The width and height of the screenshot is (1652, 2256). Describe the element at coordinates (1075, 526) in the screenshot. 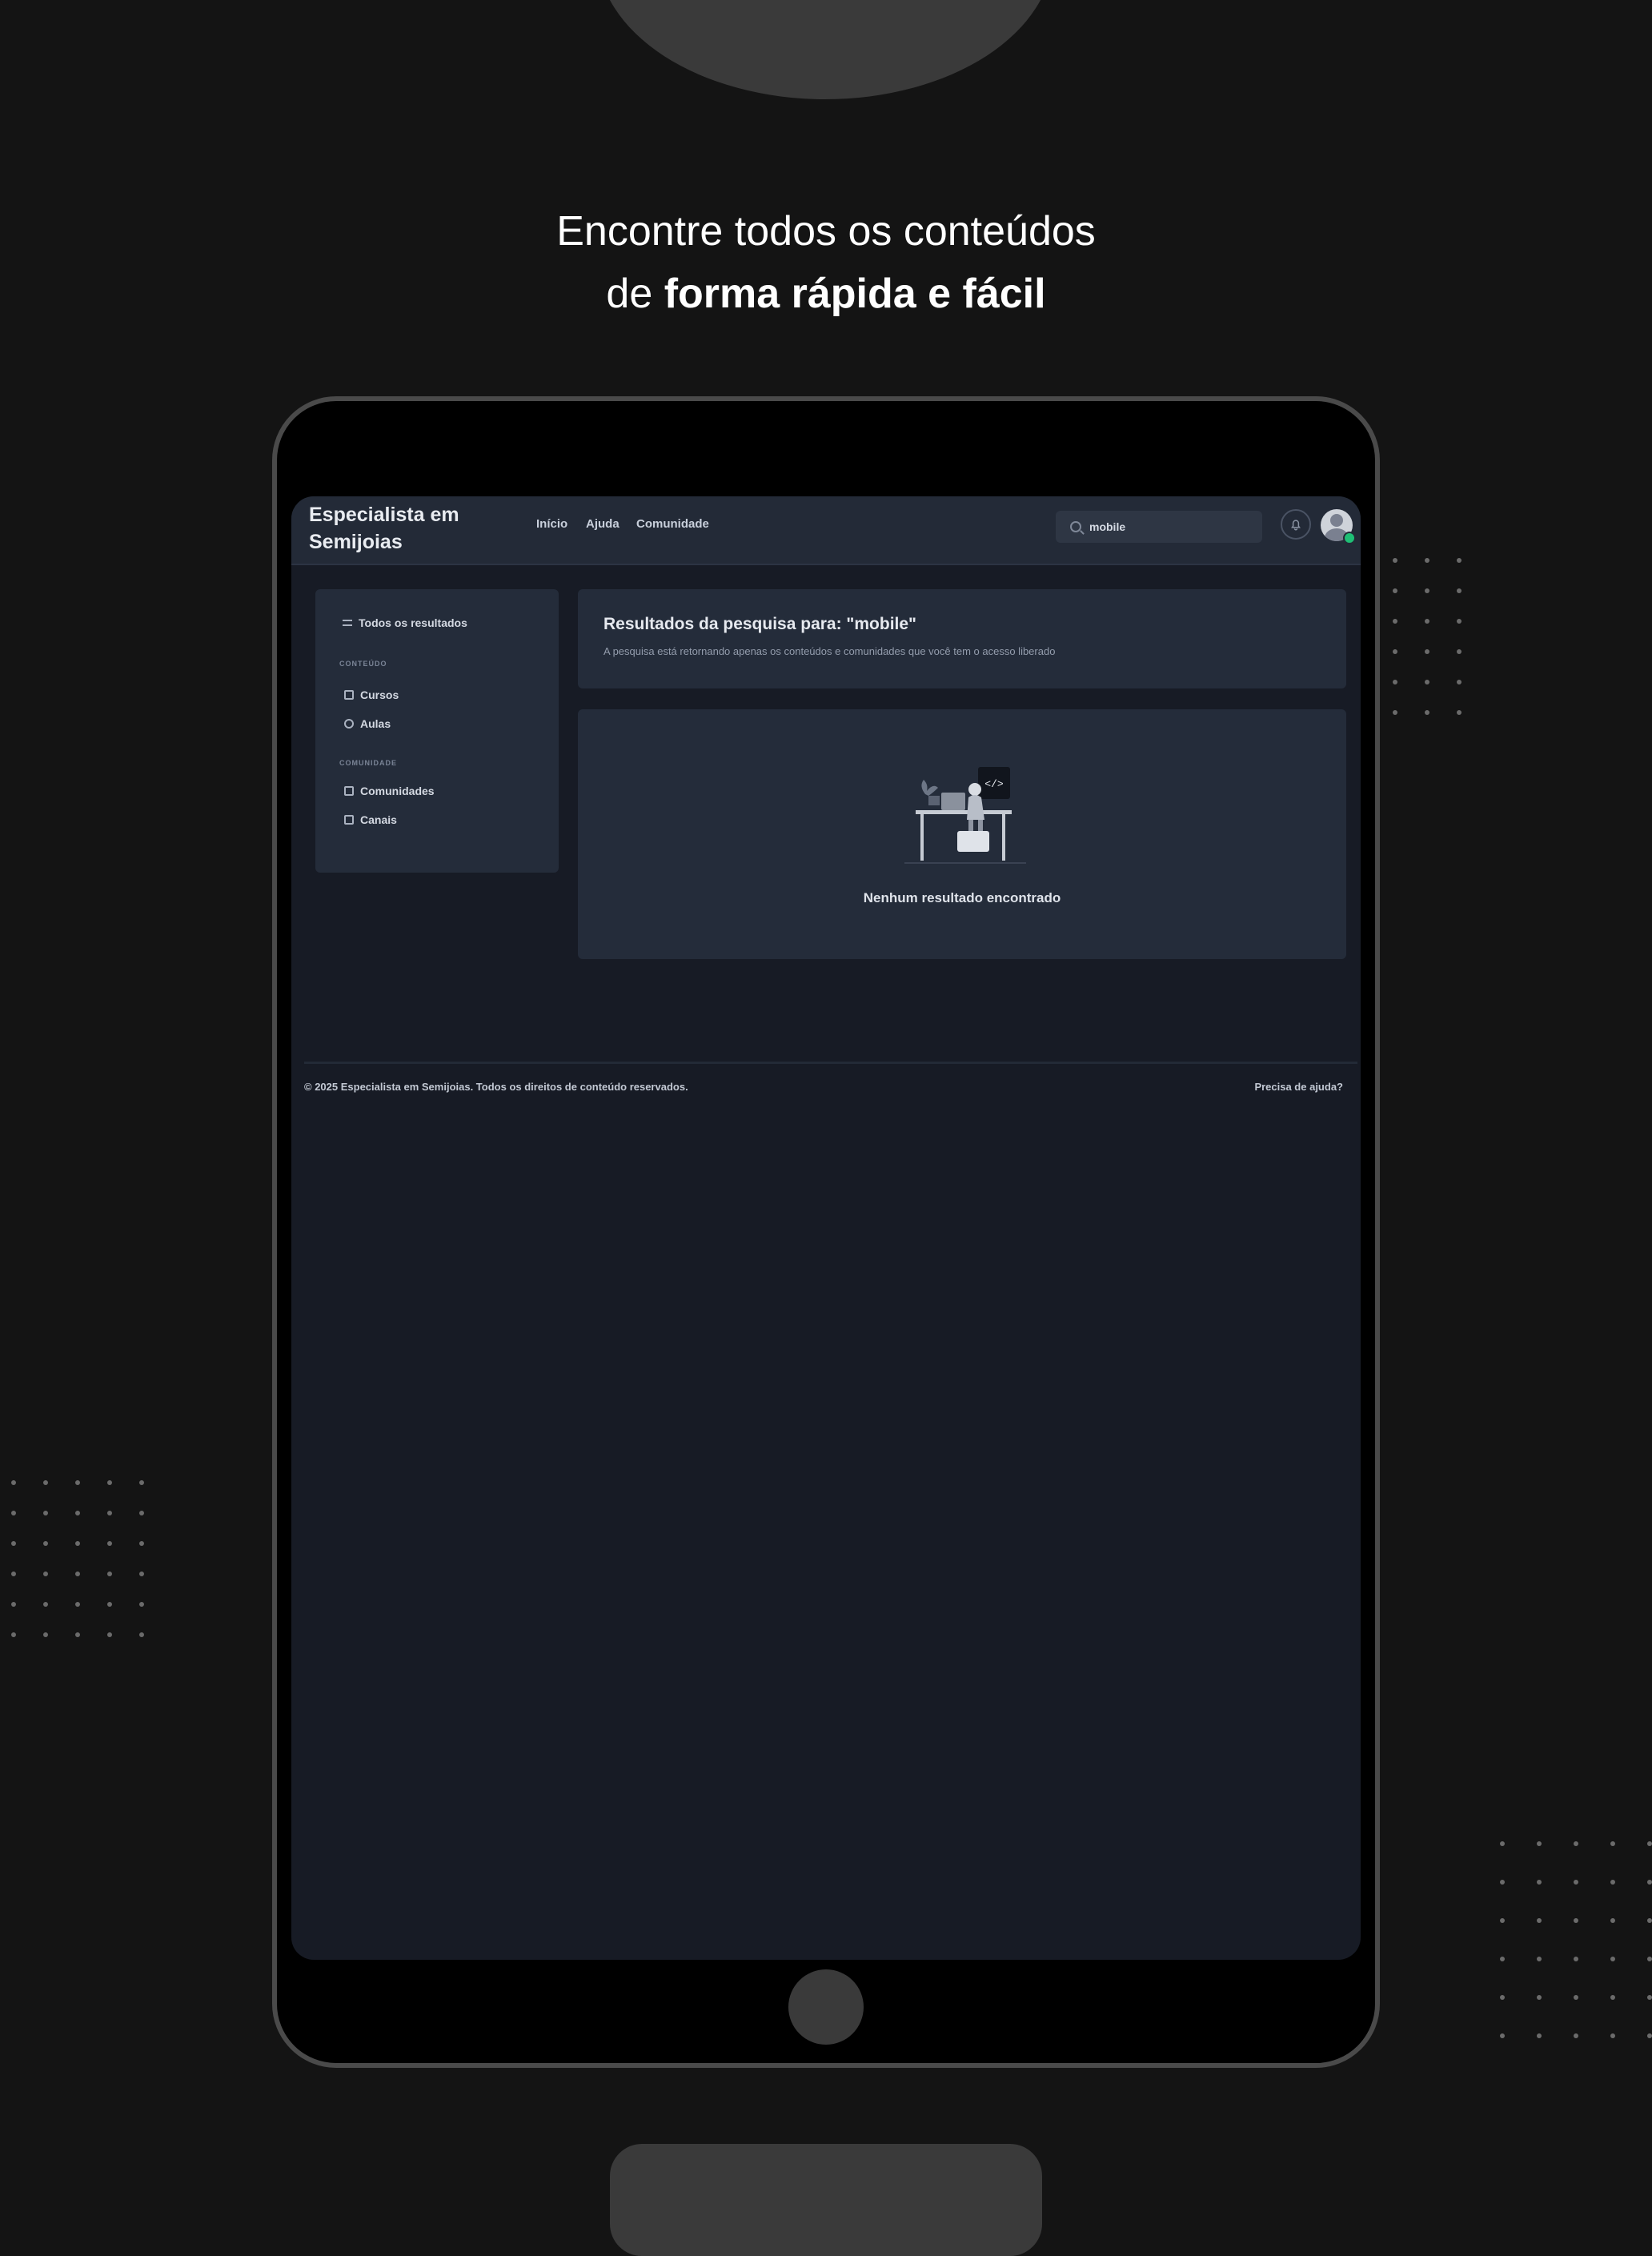

I see `search-icon` at that location.